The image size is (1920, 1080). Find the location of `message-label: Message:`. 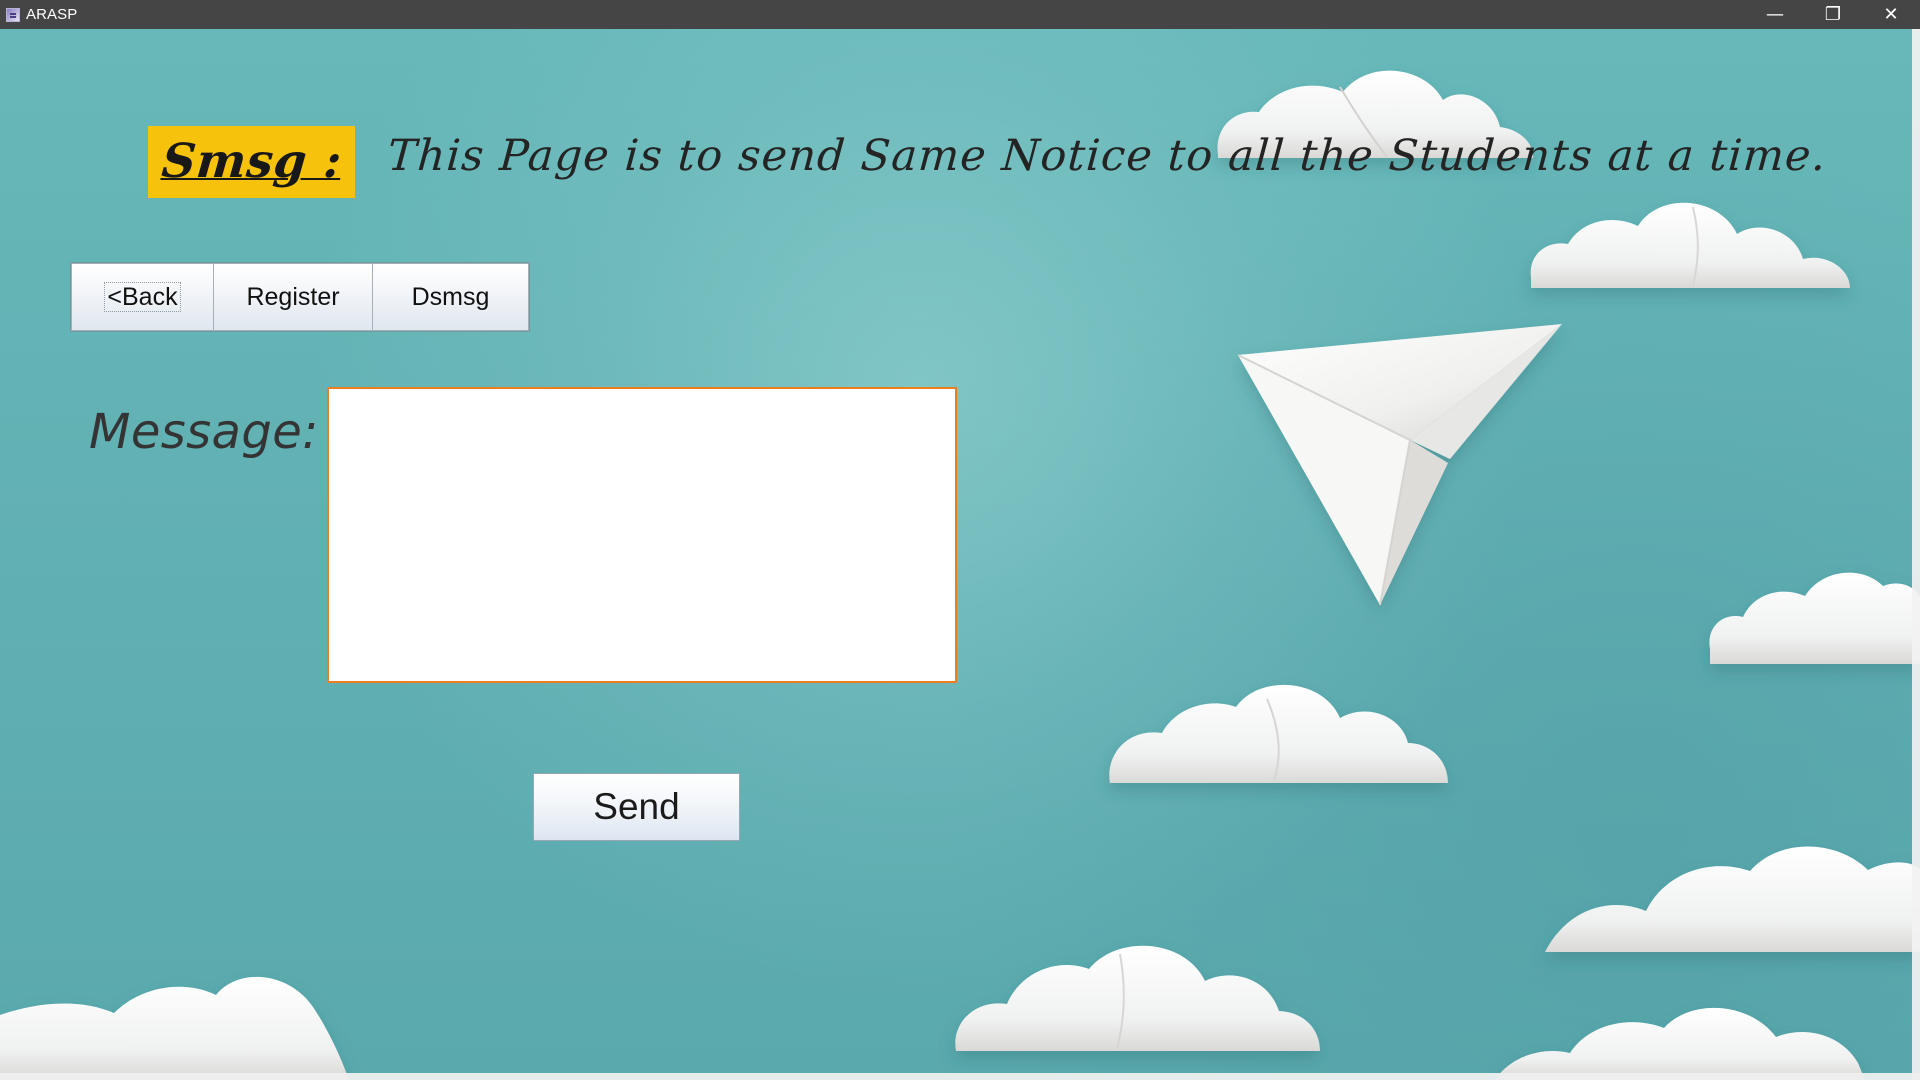

message-label: Message: is located at coordinates (204, 432).